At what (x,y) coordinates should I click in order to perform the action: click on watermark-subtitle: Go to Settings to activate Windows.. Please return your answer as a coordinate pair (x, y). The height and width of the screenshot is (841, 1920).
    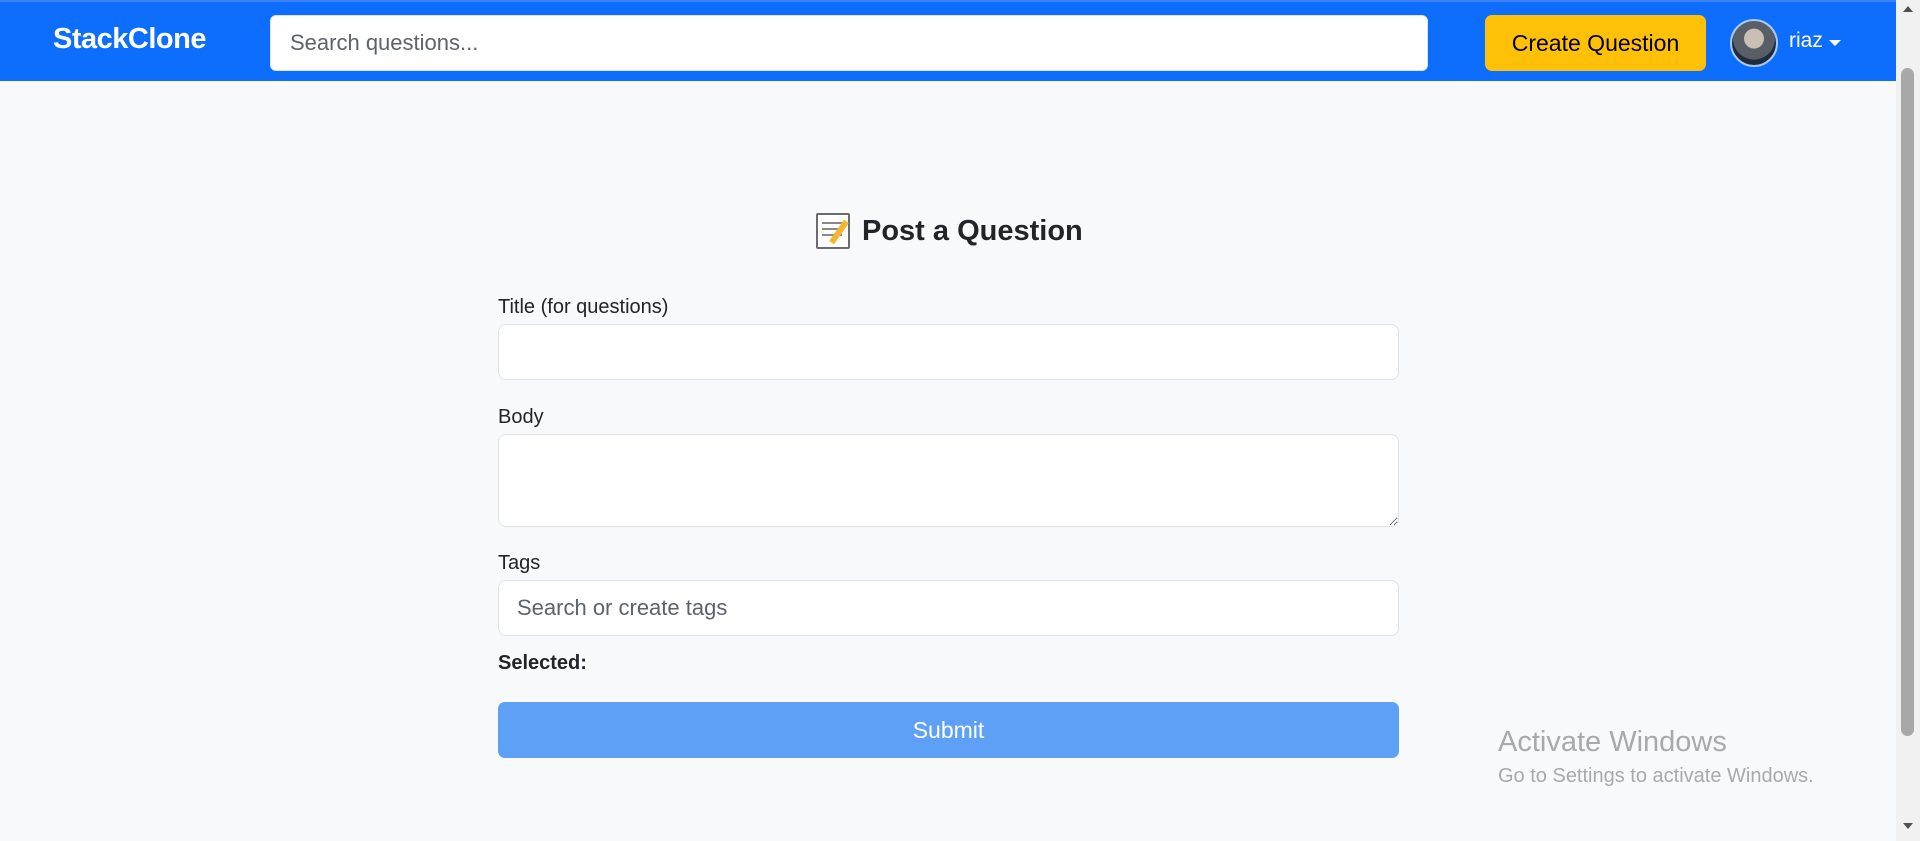
    Looking at the image, I should click on (1656, 776).